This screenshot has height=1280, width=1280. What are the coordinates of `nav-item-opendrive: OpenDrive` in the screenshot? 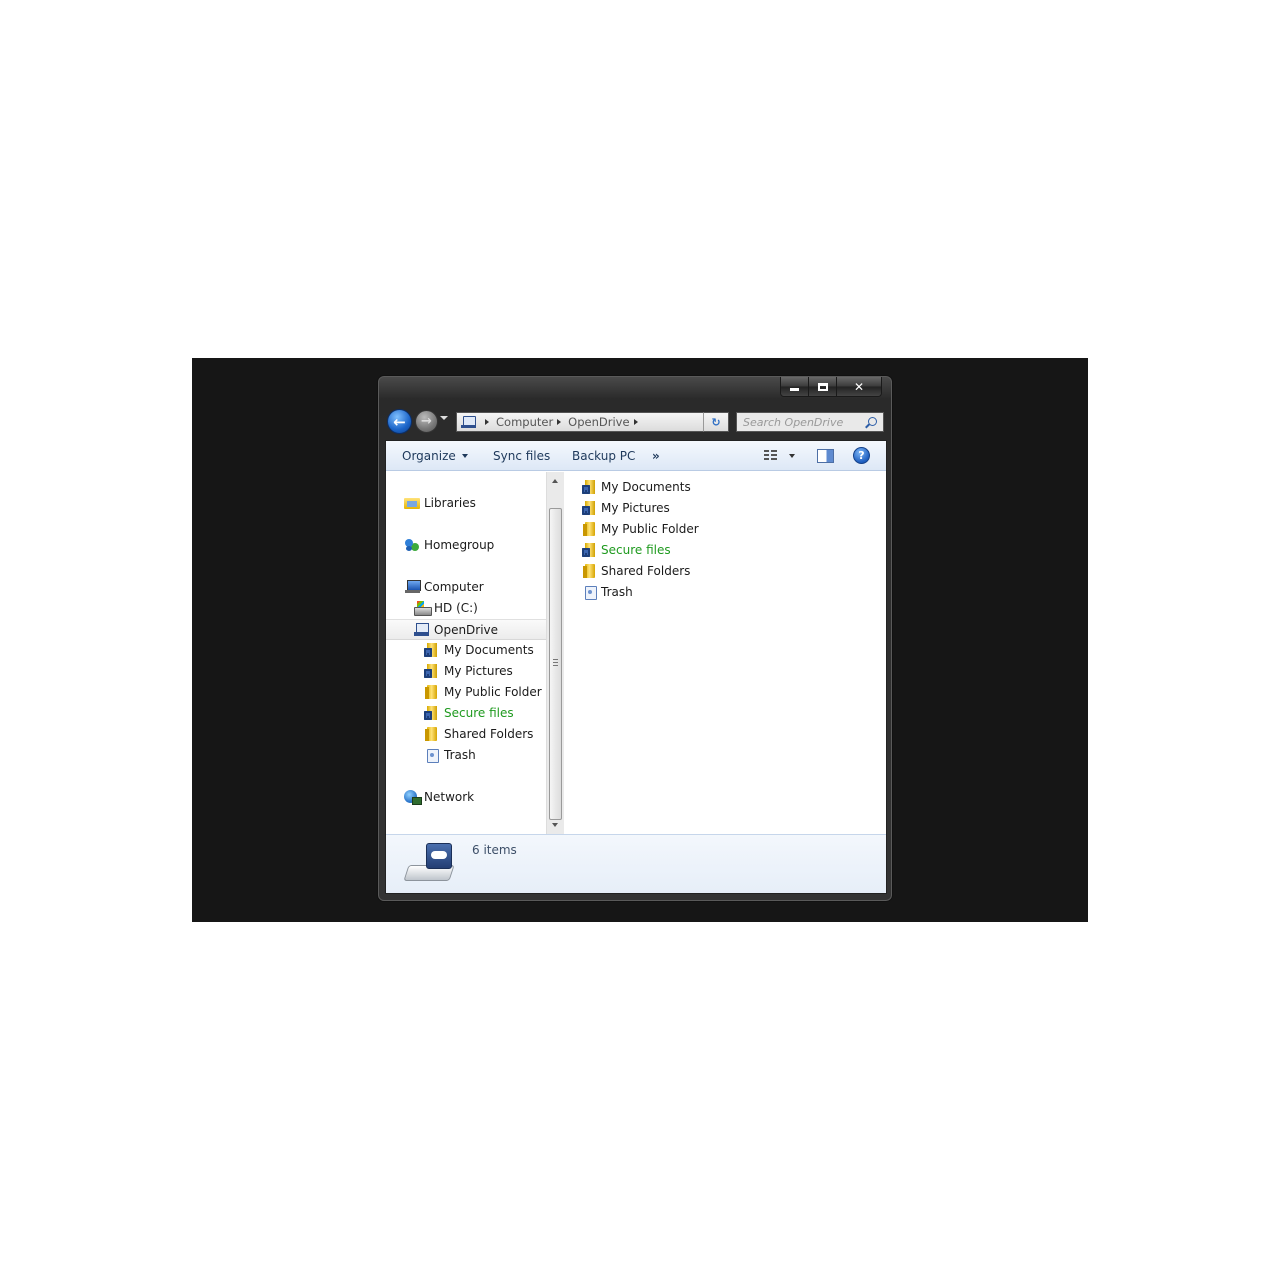 It's located at (466, 629).